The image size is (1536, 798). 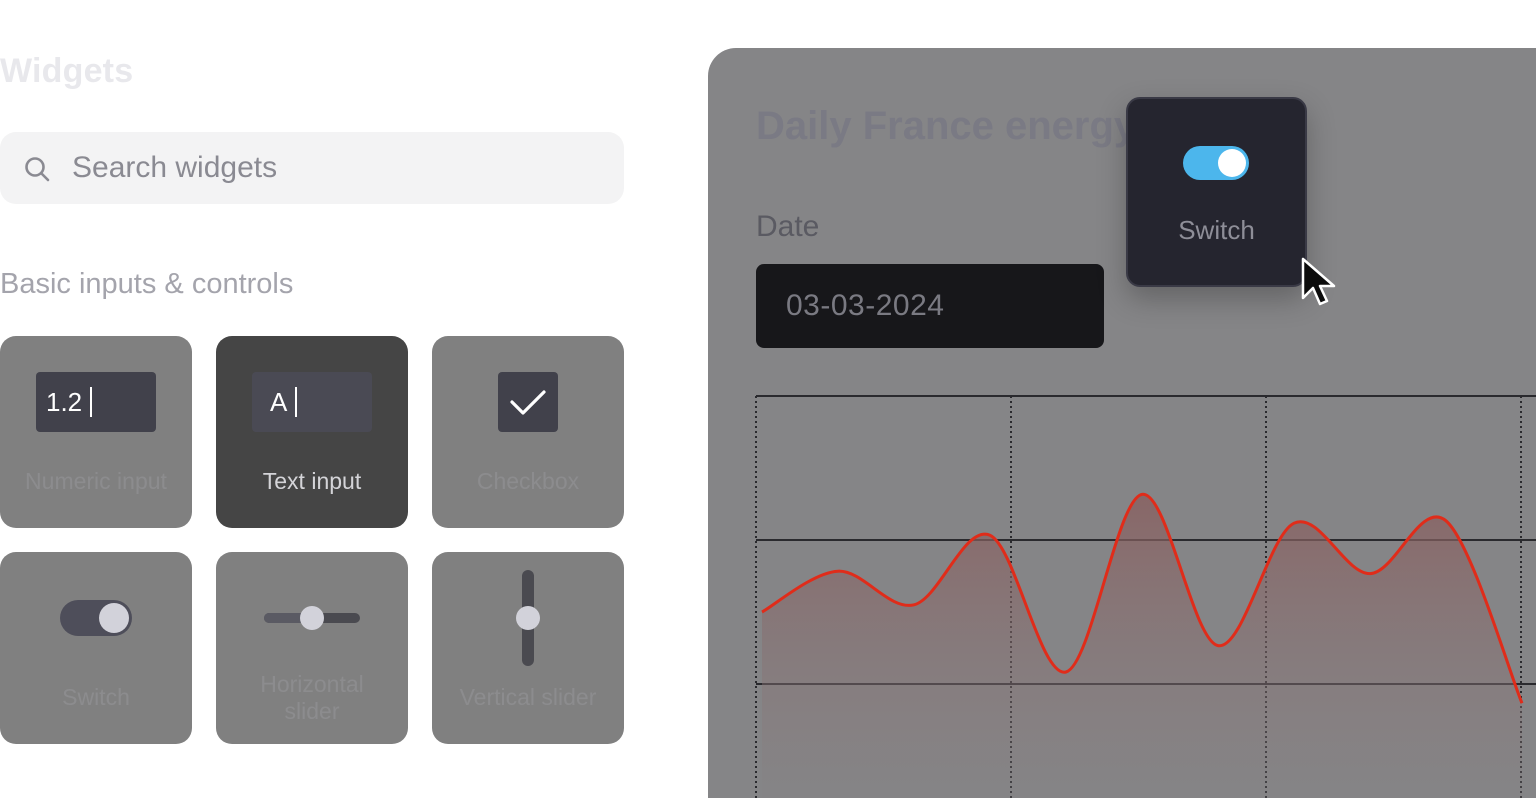 I want to click on mouse-cursor-icon, so click(x=1318, y=281).